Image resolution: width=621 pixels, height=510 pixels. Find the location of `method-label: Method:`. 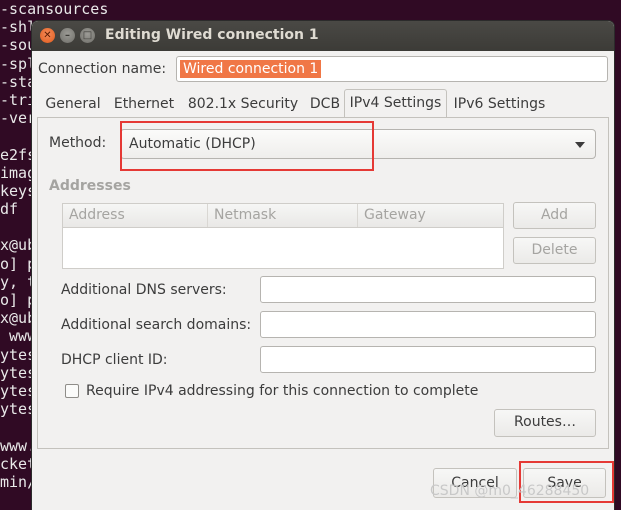

method-label: Method: is located at coordinates (78, 143).